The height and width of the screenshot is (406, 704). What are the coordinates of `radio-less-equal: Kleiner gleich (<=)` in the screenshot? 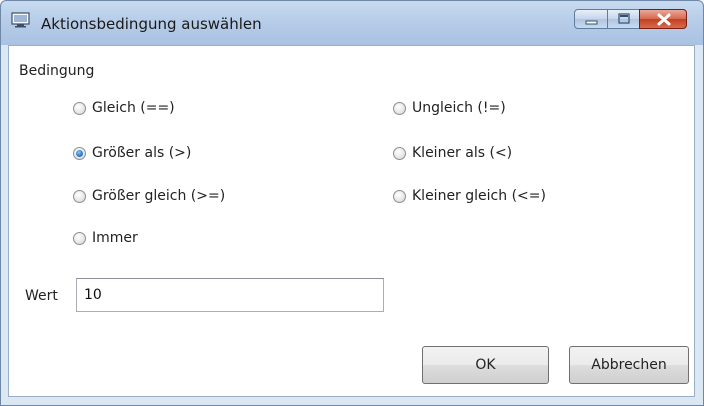 It's located at (469, 196).